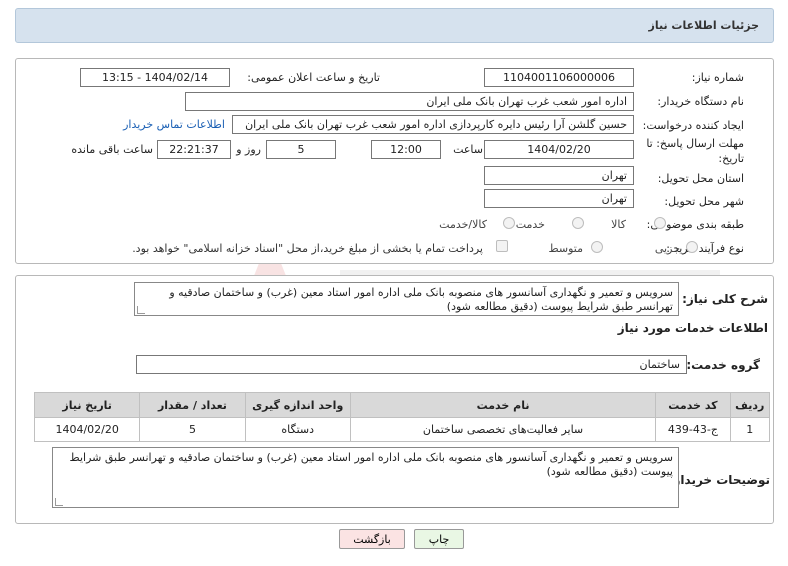 The height and width of the screenshot is (566, 788). Describe the element at coordinates (578, 223) in the screenshot. I see `category-service-radio` at that location.